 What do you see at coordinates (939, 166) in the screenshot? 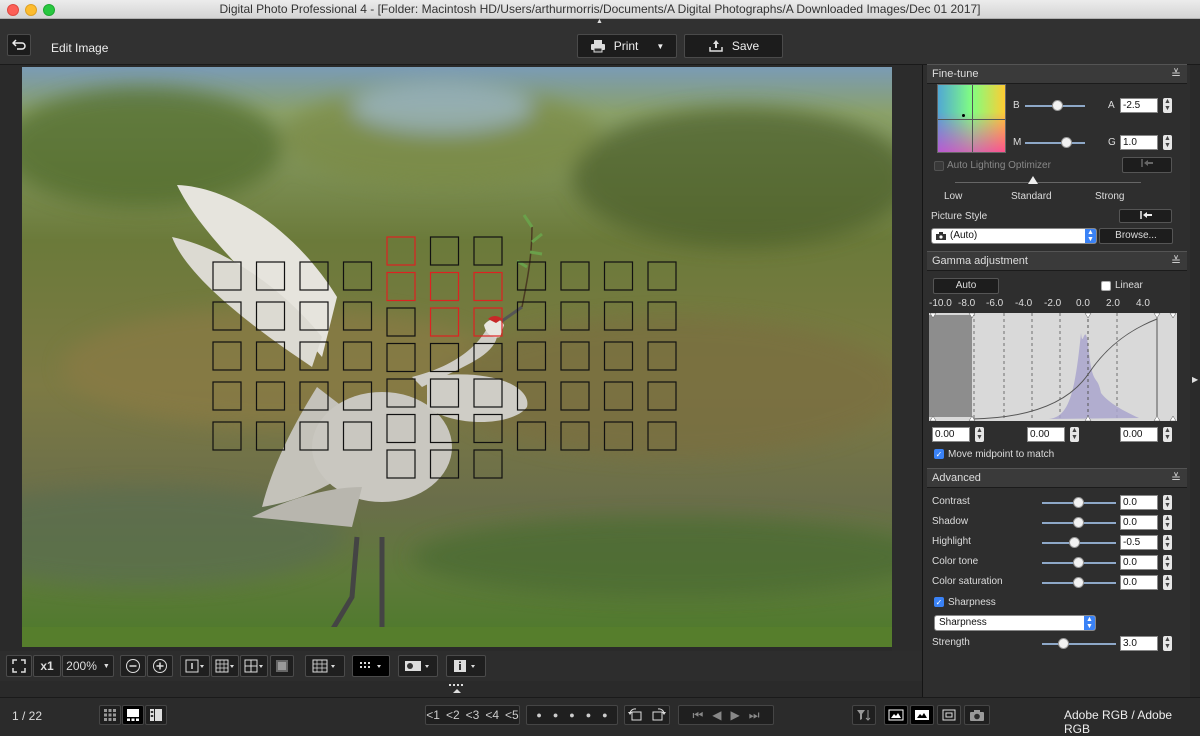
I see `auto-lighting-optimizer-checkbox` at bounding box center [939, 166].